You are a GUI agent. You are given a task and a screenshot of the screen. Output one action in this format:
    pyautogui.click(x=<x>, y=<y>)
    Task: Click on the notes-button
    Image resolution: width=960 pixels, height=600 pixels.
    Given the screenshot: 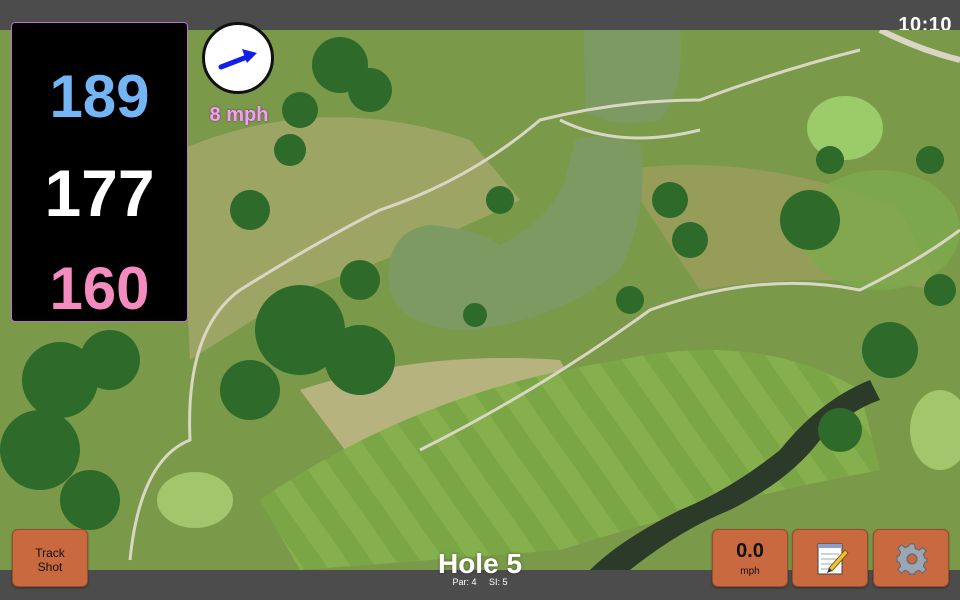 What is the action you would take?
    pyautogui.click(x=830, y=558)
    